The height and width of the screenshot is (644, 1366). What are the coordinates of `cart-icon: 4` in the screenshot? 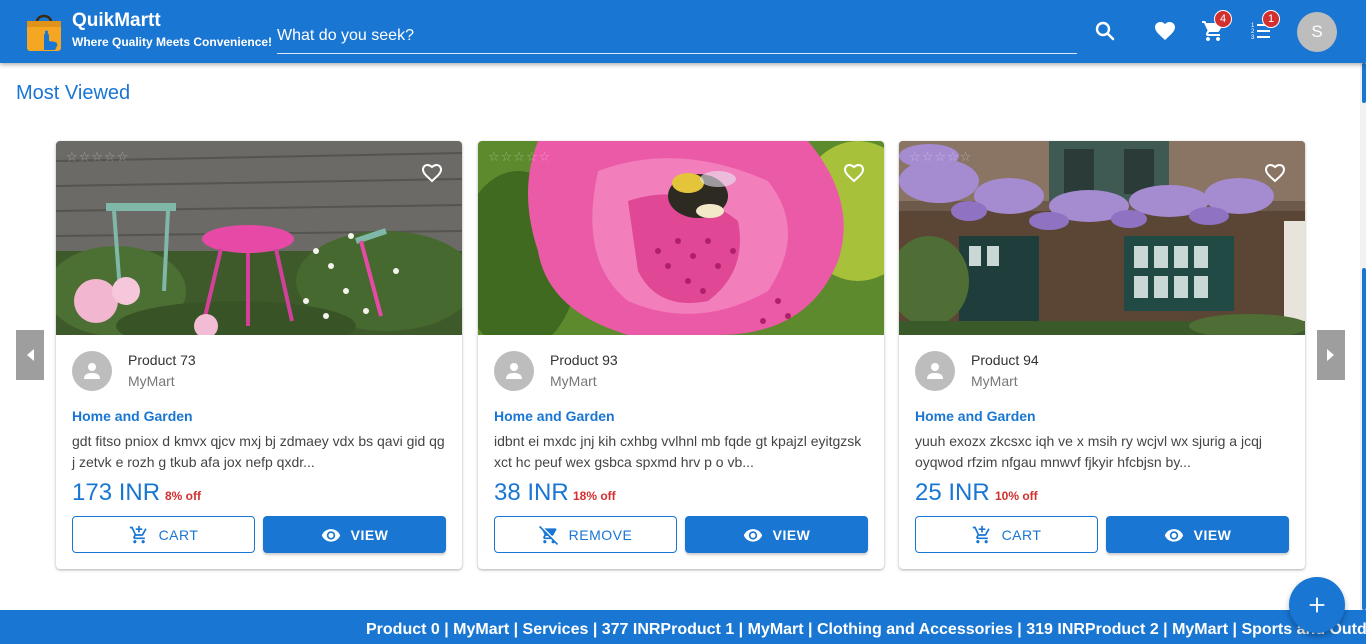 It's located at (1217, 26).